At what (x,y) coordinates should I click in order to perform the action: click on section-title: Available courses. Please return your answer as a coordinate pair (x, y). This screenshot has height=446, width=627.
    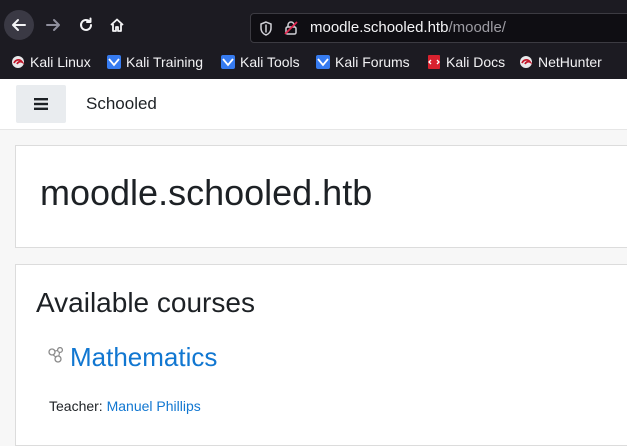
    Looking at the image, I should click on (145, 302).